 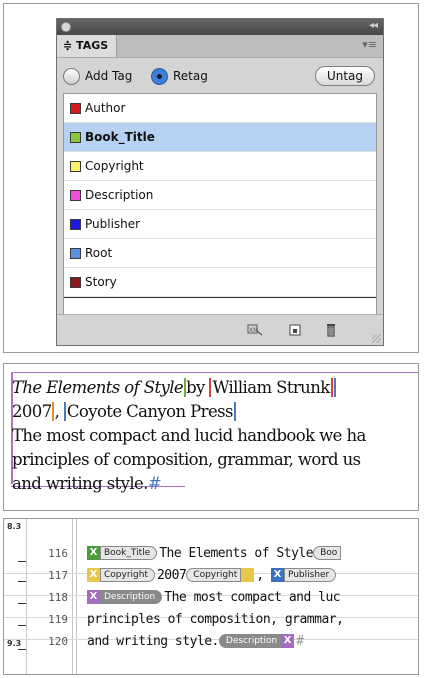 I want to click on author-end-marker, so click(x=334, y=387).